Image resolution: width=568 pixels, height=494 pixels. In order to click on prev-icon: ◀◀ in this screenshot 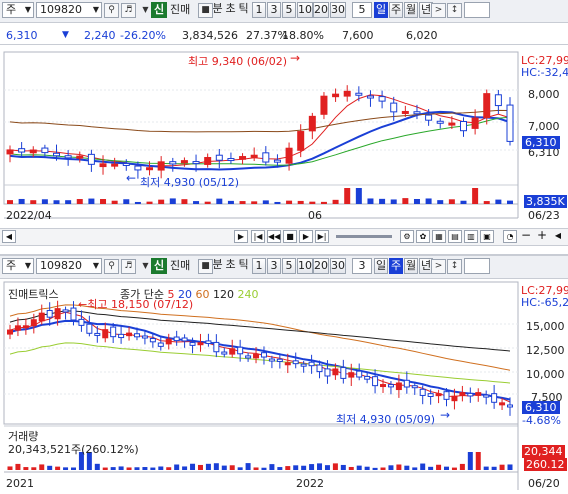, I will do `click(274, 236)`.